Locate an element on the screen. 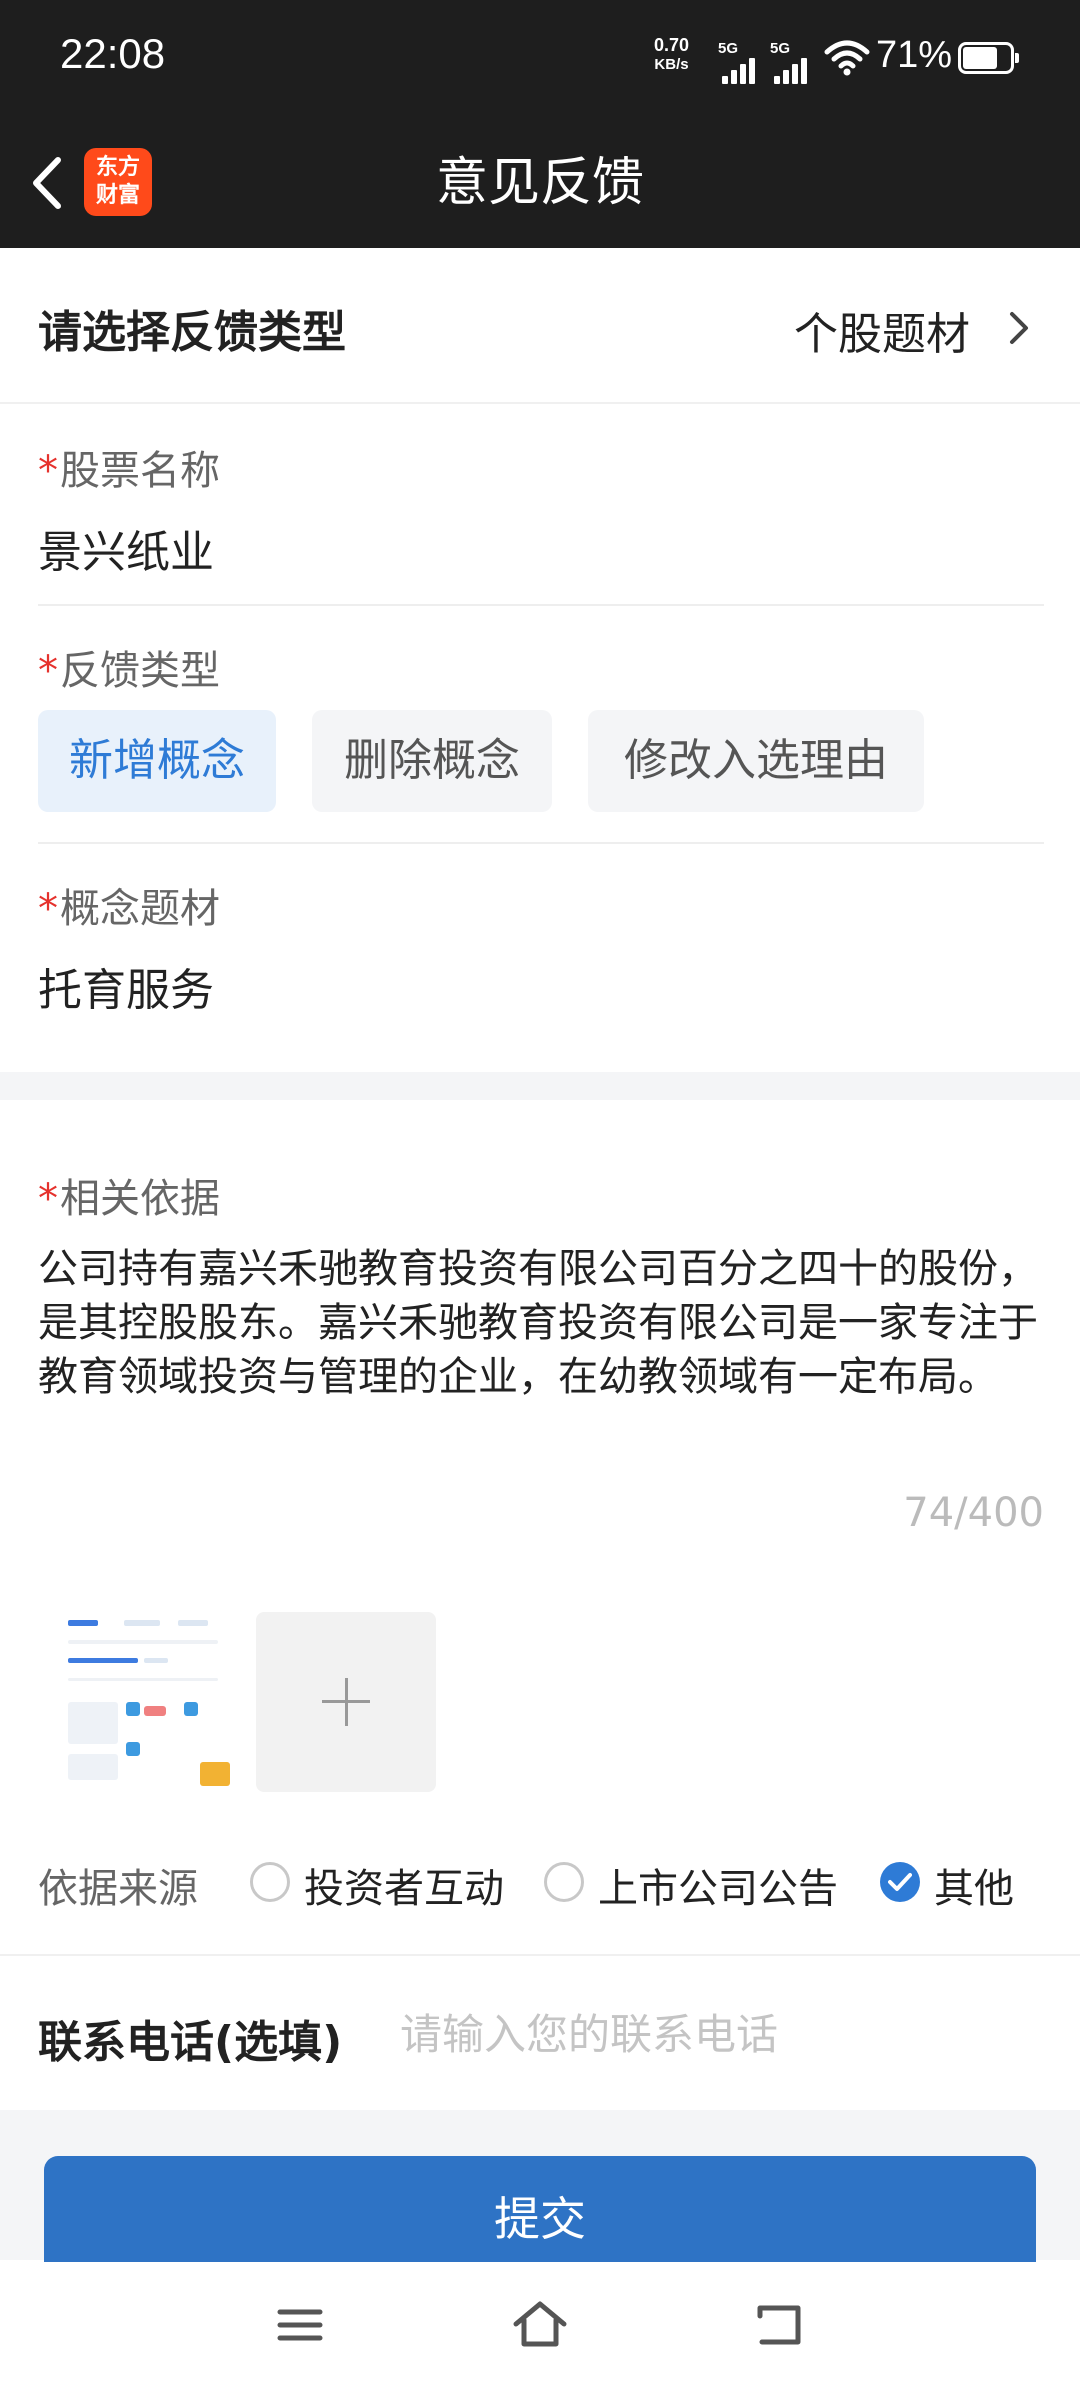  basis-source-group: 依据来源 投资者互动 上市公司公告 其他 is located at coordinates (540, 1880).